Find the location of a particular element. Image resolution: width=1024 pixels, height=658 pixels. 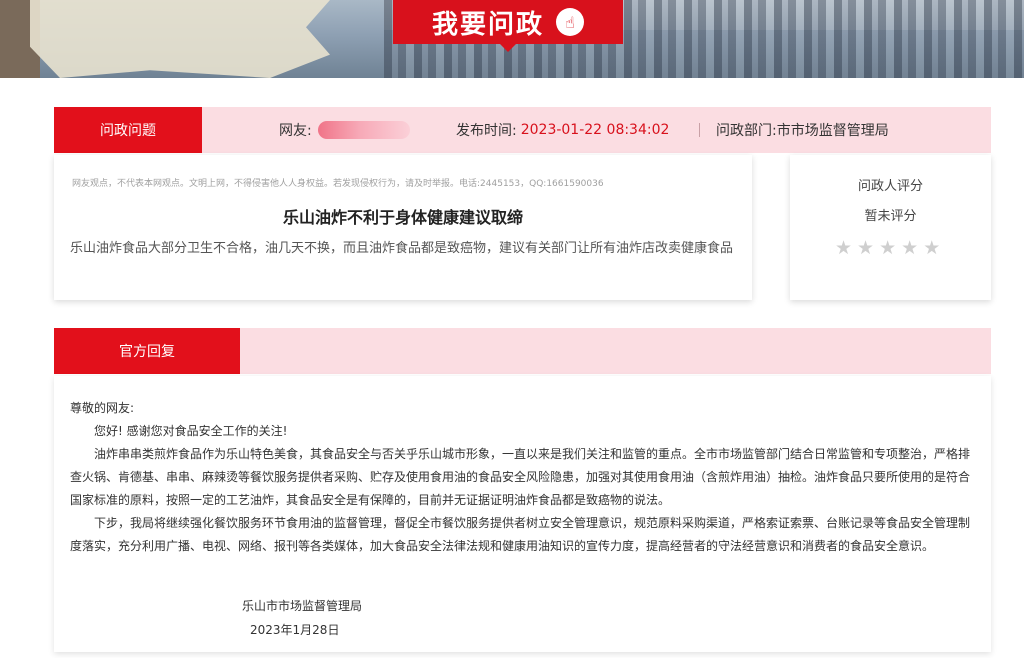

rating-card: 问政人评分 暂未评分 ★ ★ ★ ★ ★ is located at coordinates (890, 227).